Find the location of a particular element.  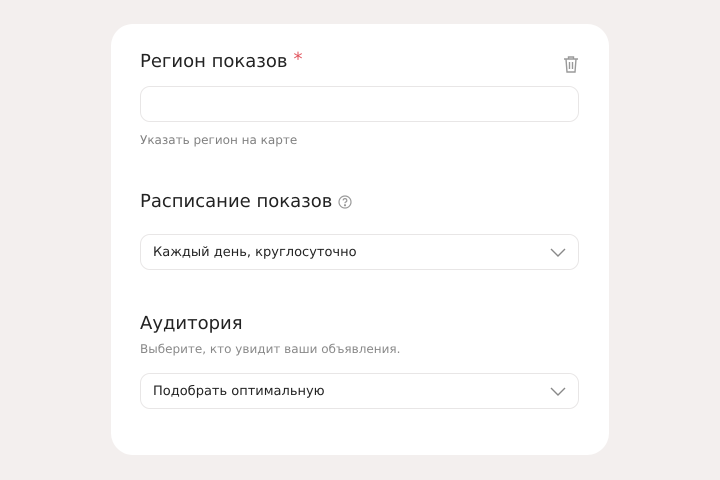

audience-select: Подобрать оптимальную is located at coordinates (359, 391).